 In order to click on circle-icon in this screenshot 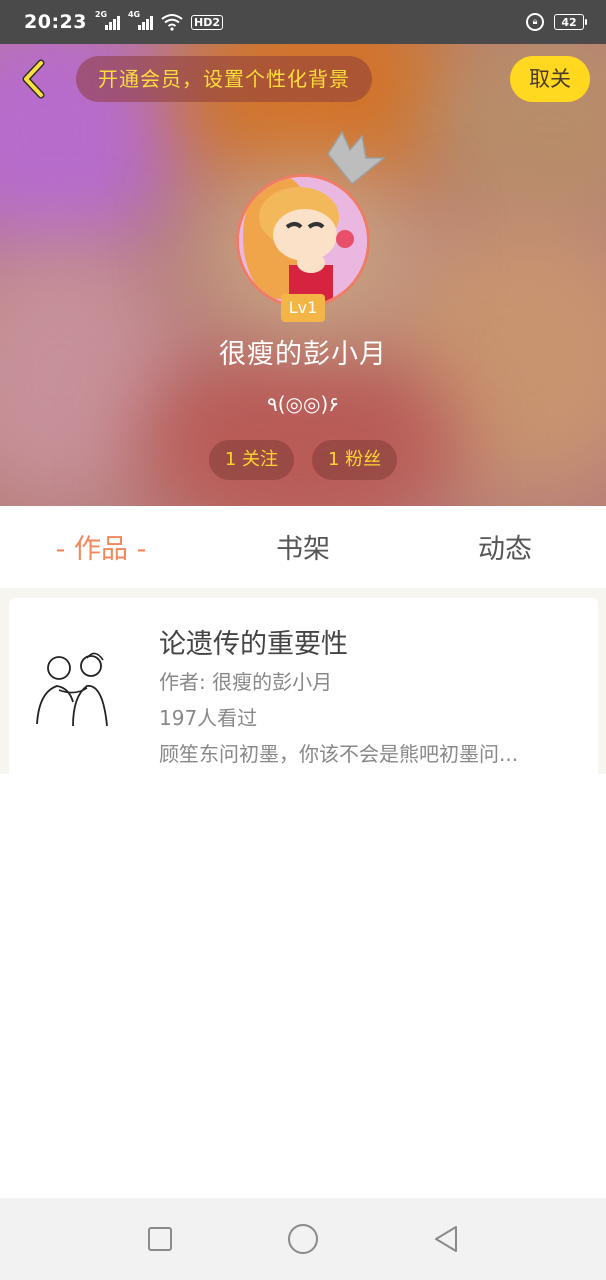, I will do `click(302, 1239)`.